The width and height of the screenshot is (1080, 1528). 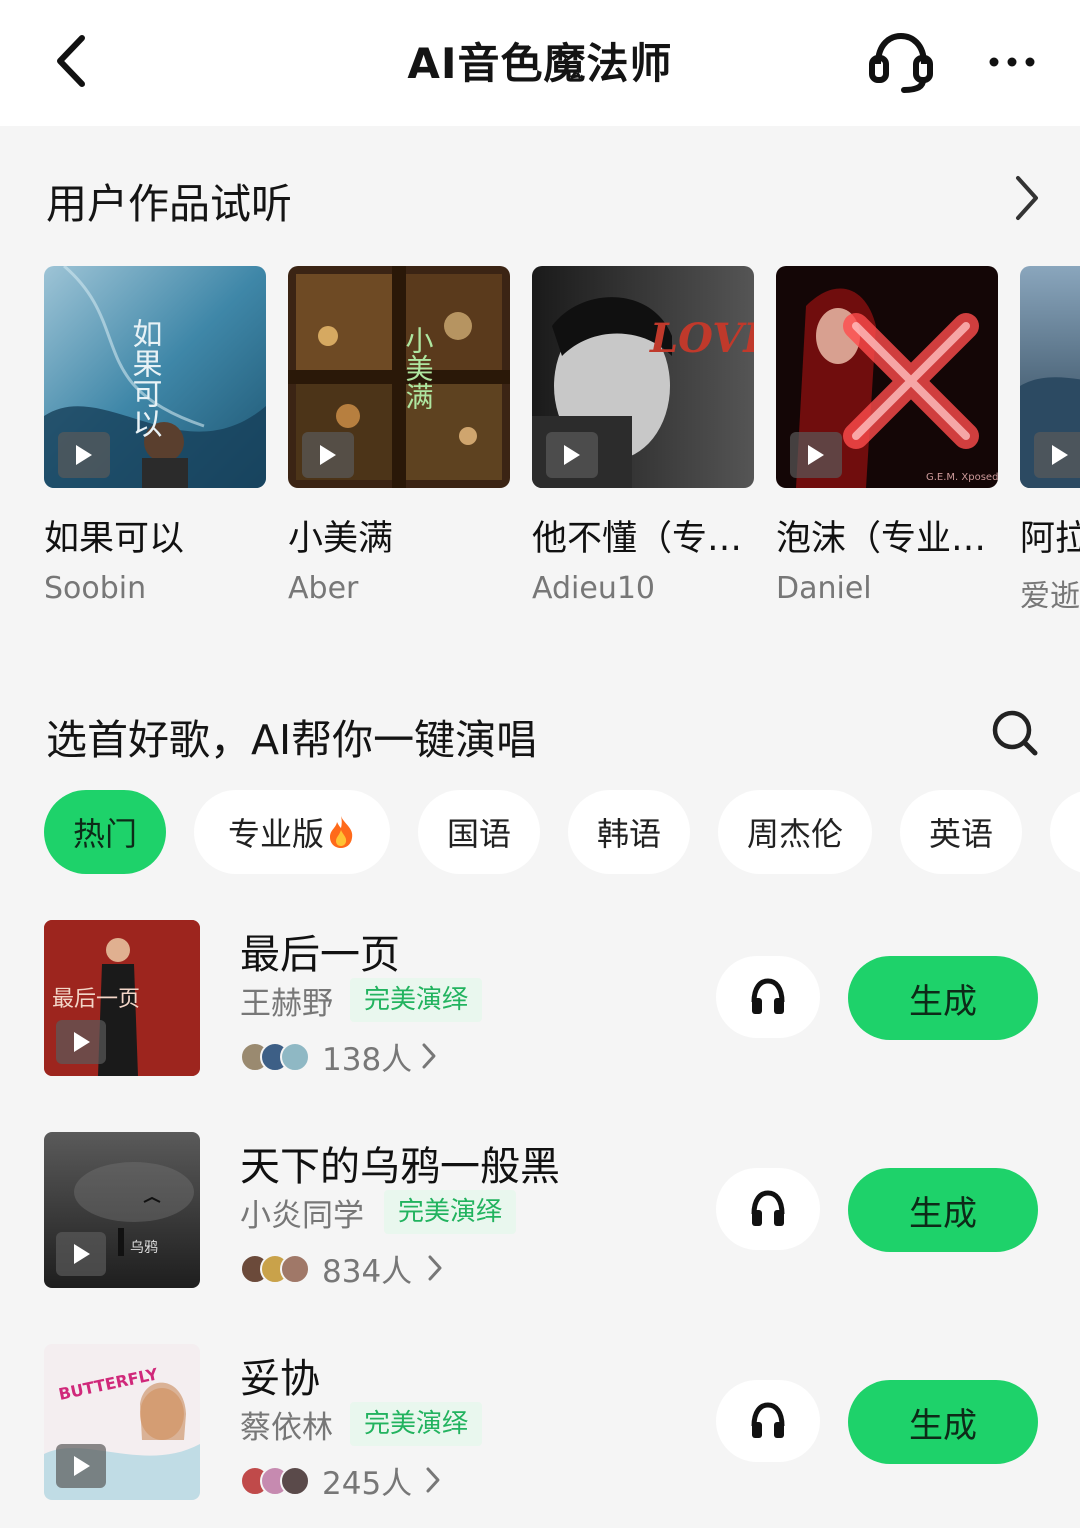 I want to click on search-icon, so click(x=1015, y=733).